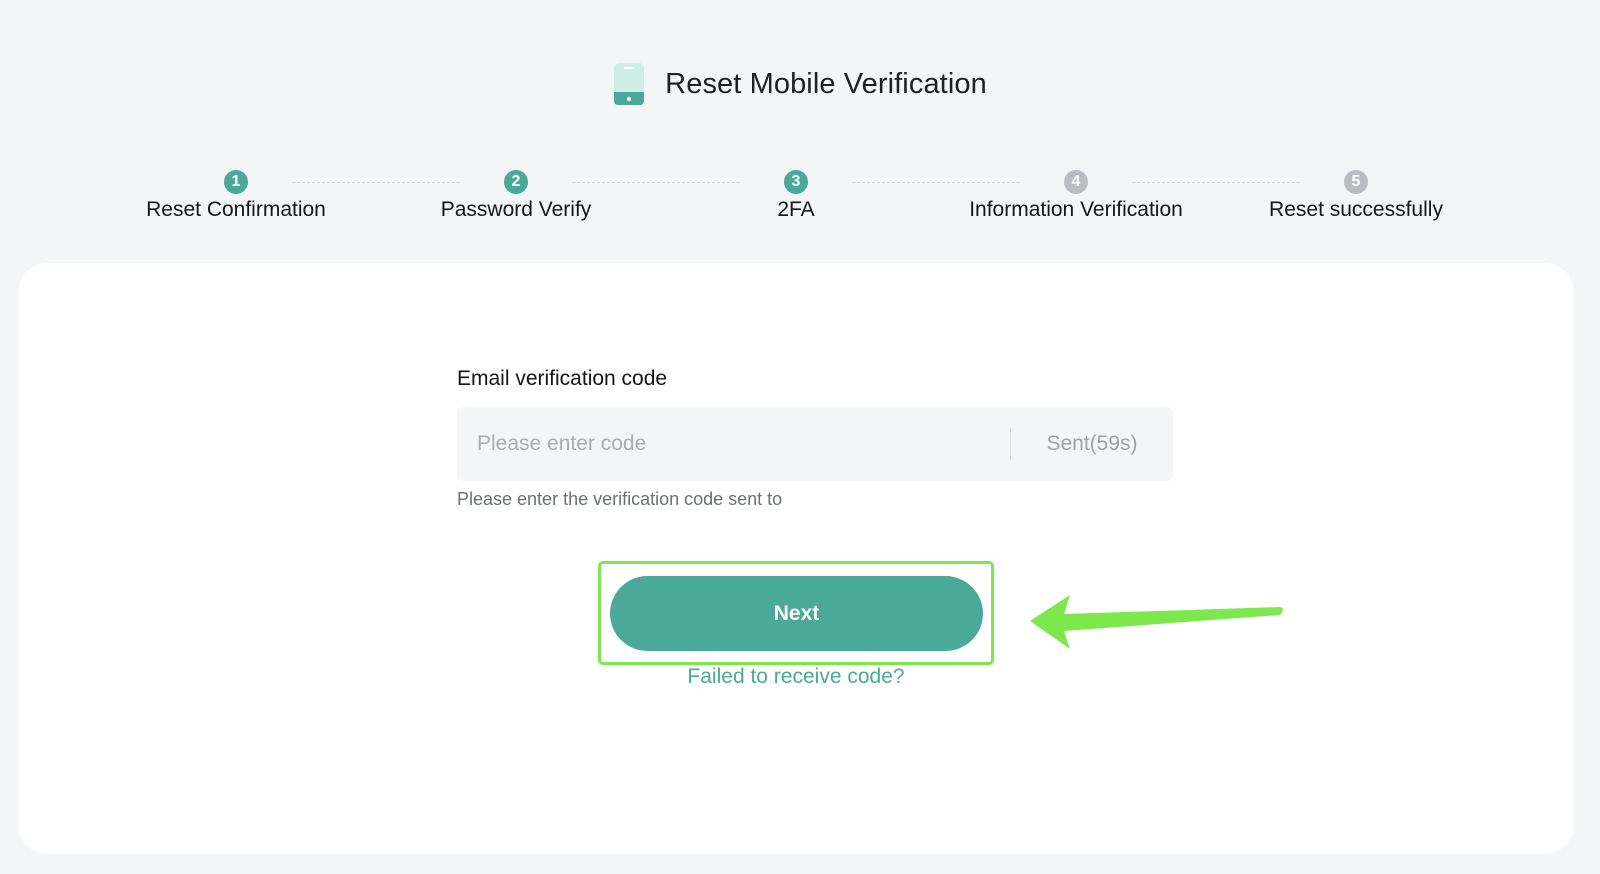 This screenshot has height=874, width=1600. What do you see at coordinates (236, 182) in the screenshot?
I see `step-number-1: 1` at bounding box center [236, 182].